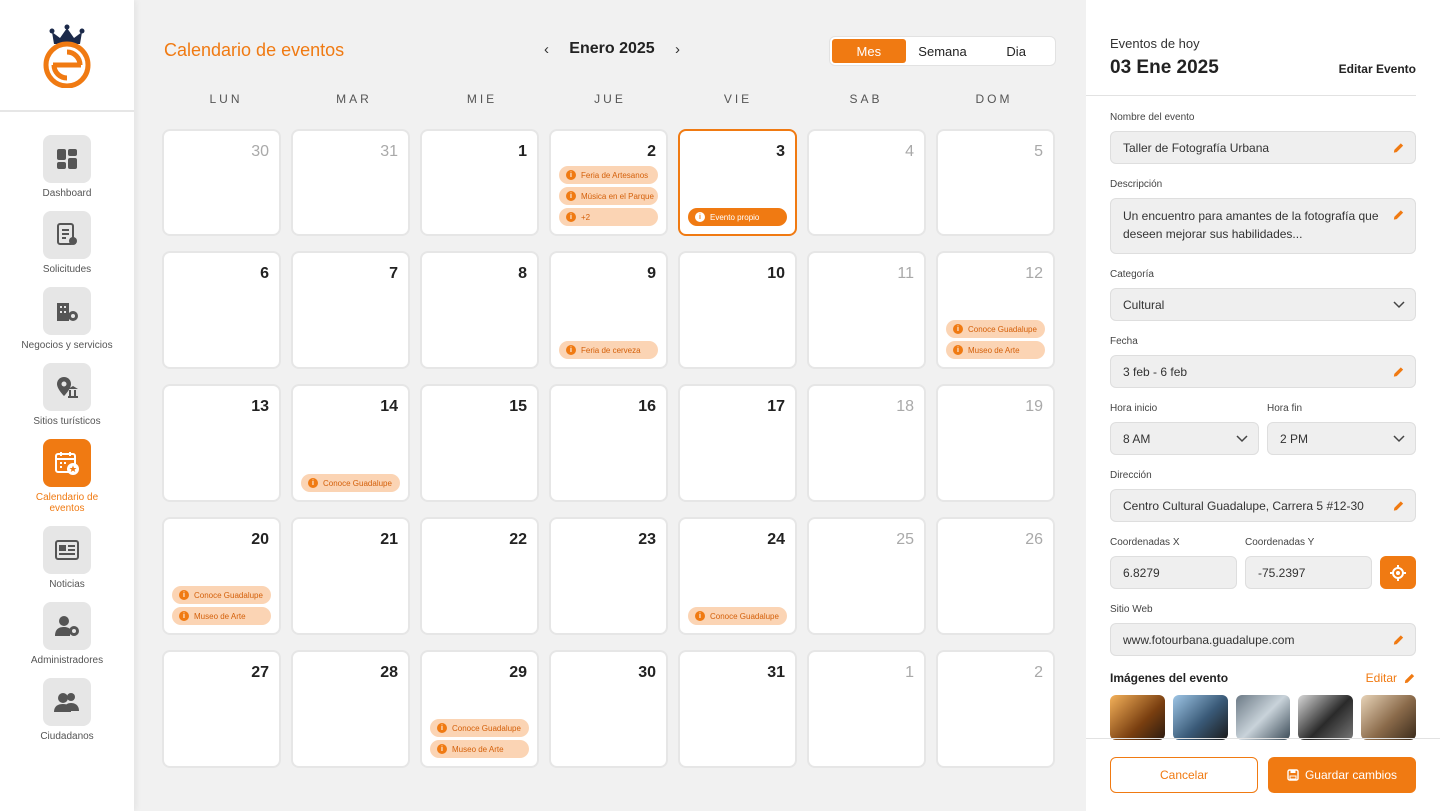 The image size is (1440, 811). I want to click on calendar-day-cell: 7, so click(350, 310).